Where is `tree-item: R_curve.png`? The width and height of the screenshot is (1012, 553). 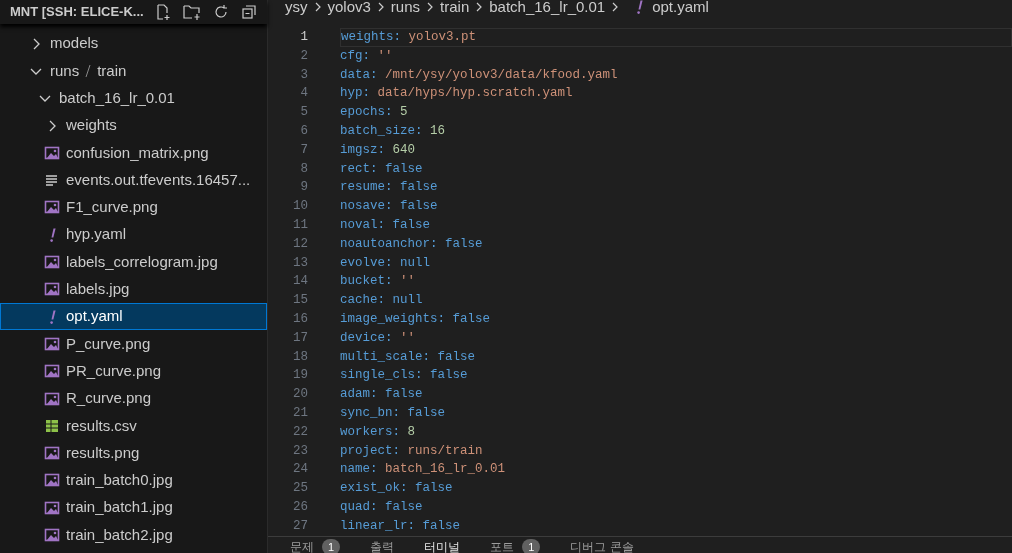 tree-item: R_curve.png is located at coordinates (133, 398).